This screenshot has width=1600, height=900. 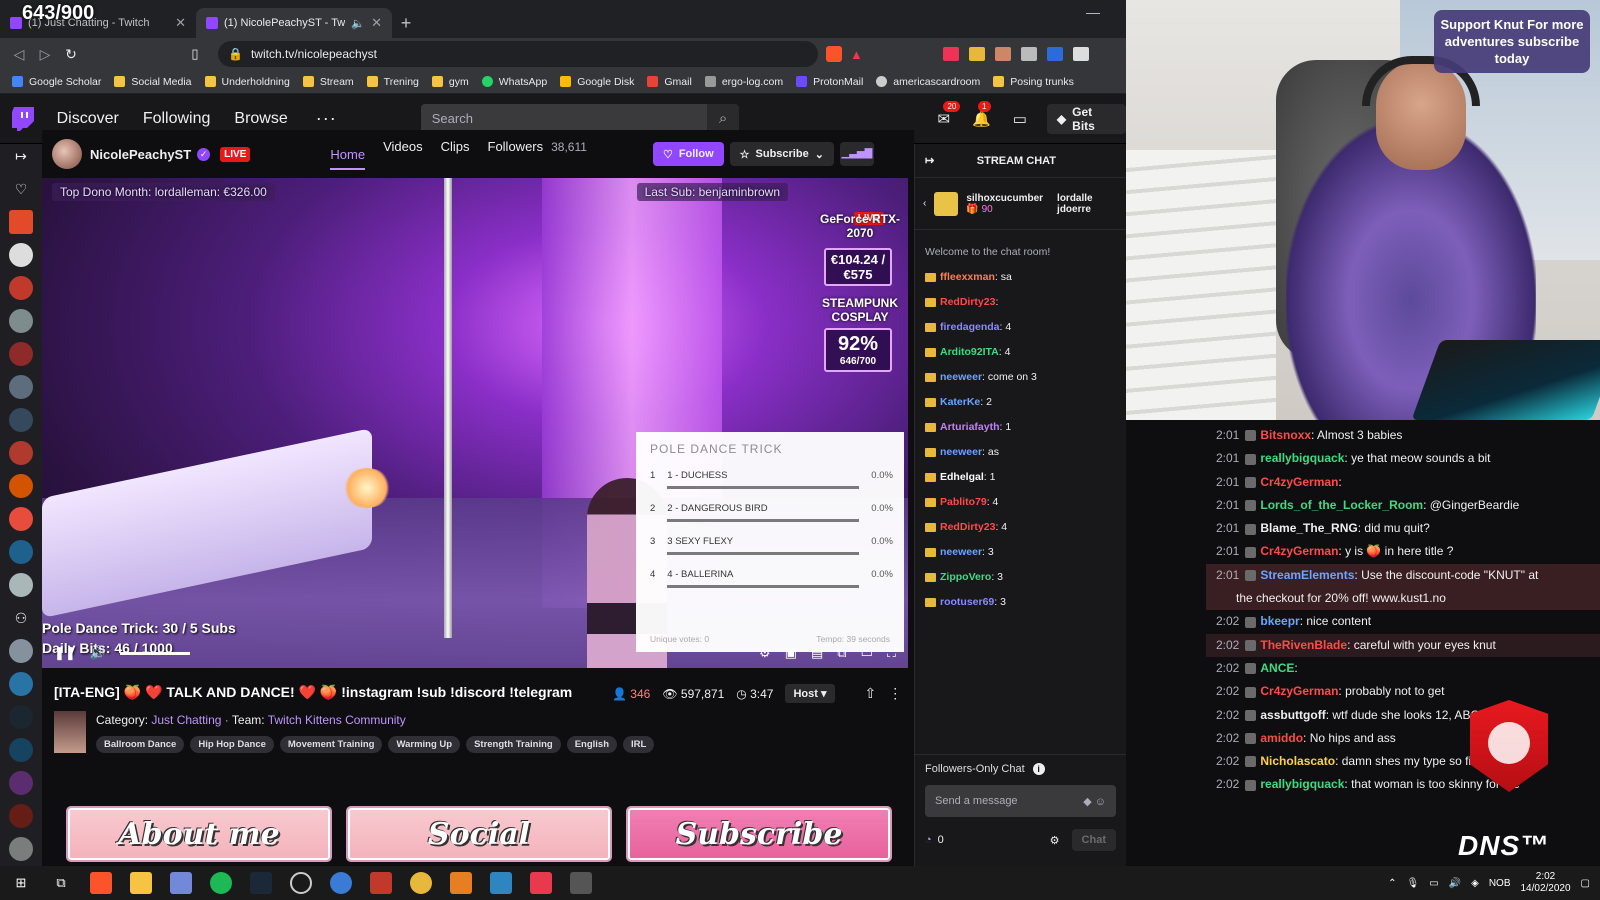 I want to click on task-view-icon: ⧉, so click(x=61, y=883).